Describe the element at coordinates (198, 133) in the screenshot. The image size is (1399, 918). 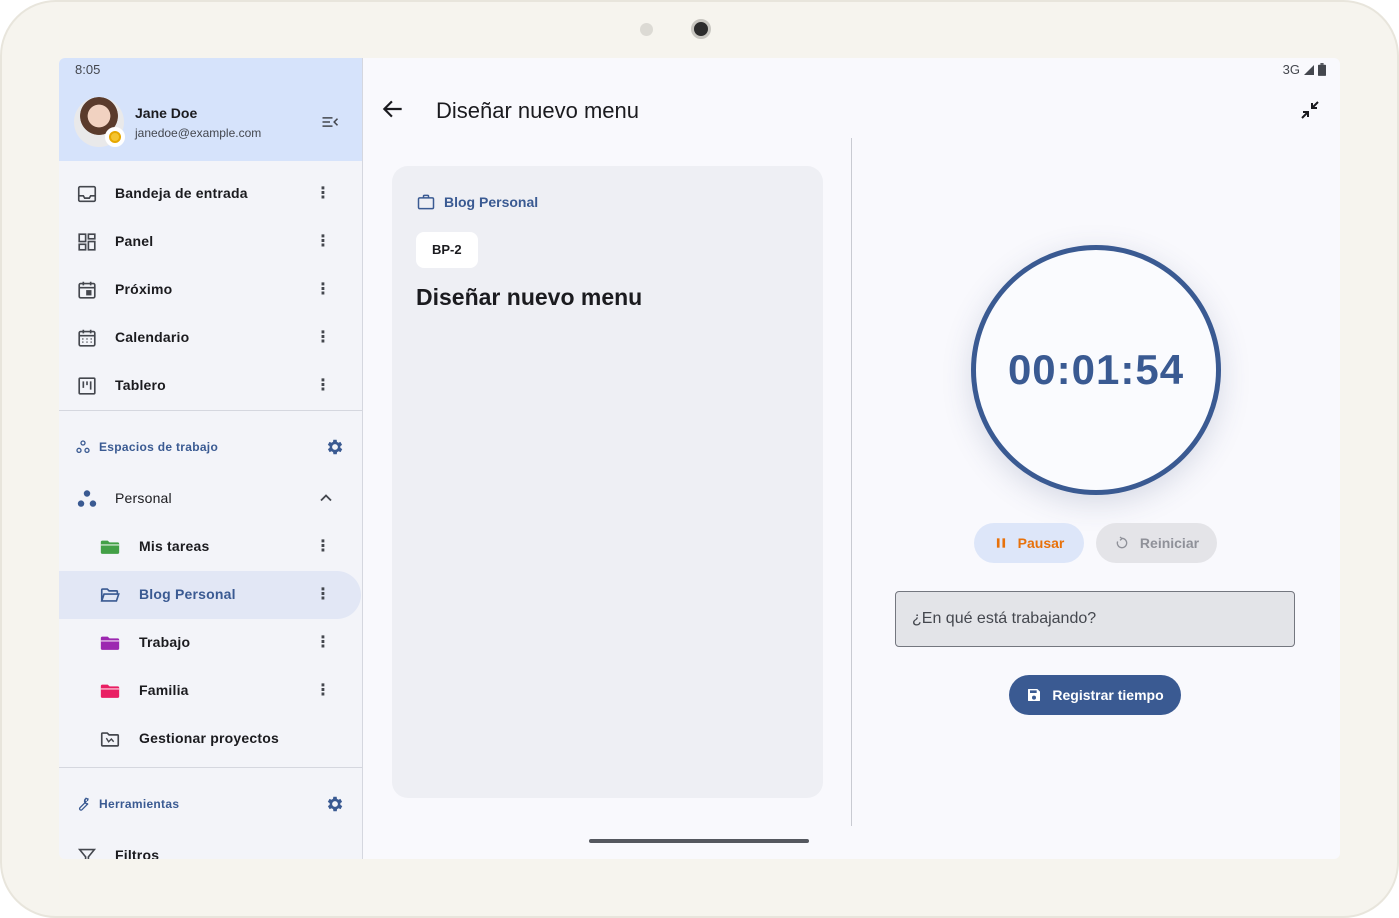
I see `user-email: janedoe@example.com` at that location.